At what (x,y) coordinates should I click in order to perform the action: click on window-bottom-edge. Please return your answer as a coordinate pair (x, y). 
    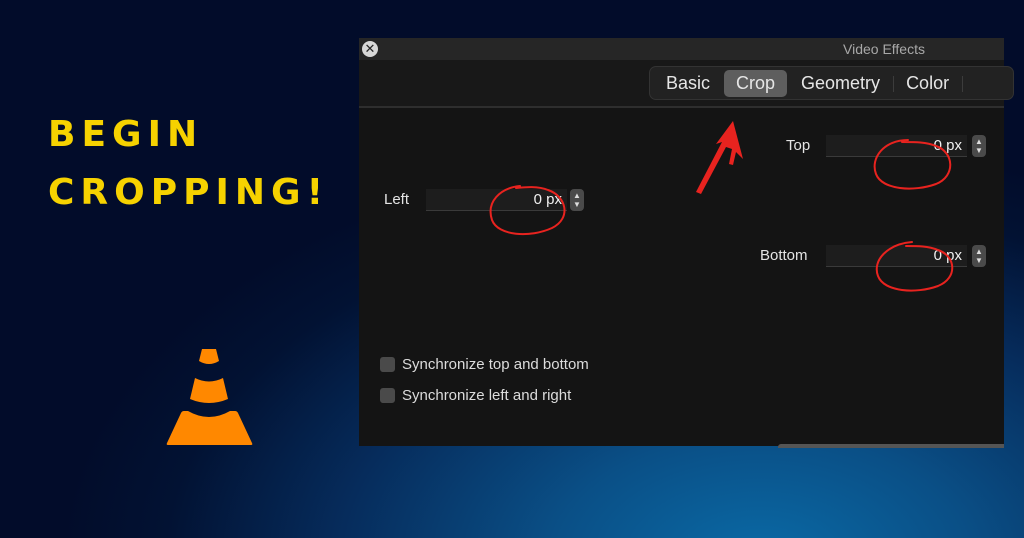
    Looking at the image, I should click on (891, 446).